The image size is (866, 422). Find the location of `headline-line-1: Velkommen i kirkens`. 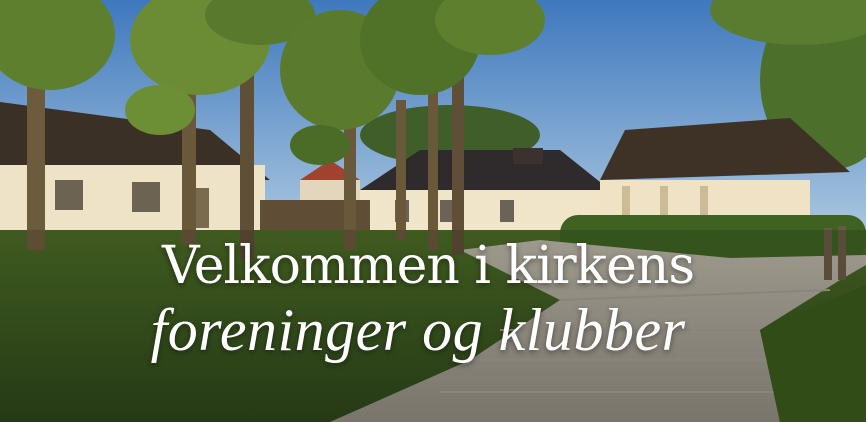

headline-line-1: Velkommen i kirkens is located at coordinates (428, 266).